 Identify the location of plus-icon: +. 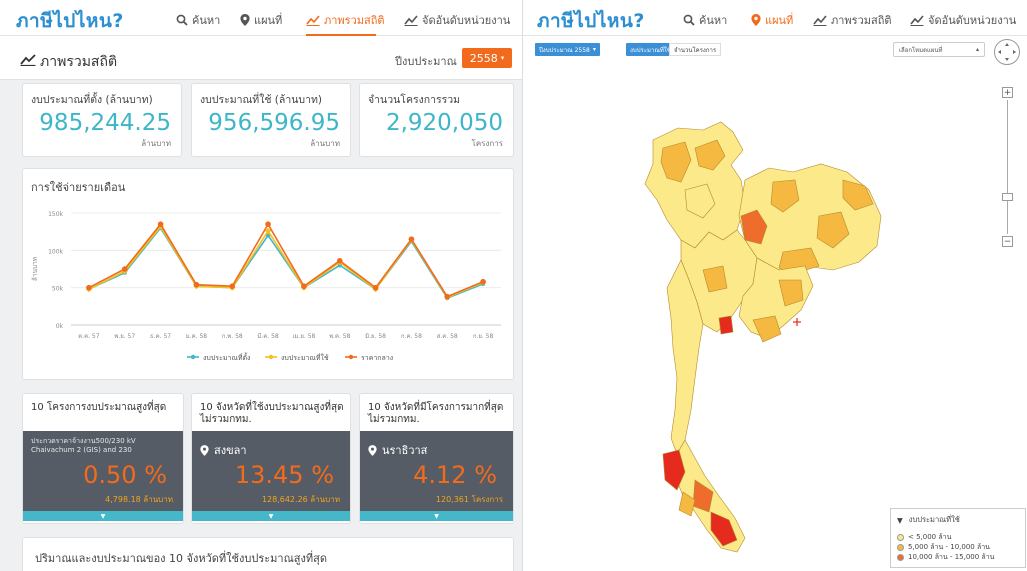
(1007, 92).